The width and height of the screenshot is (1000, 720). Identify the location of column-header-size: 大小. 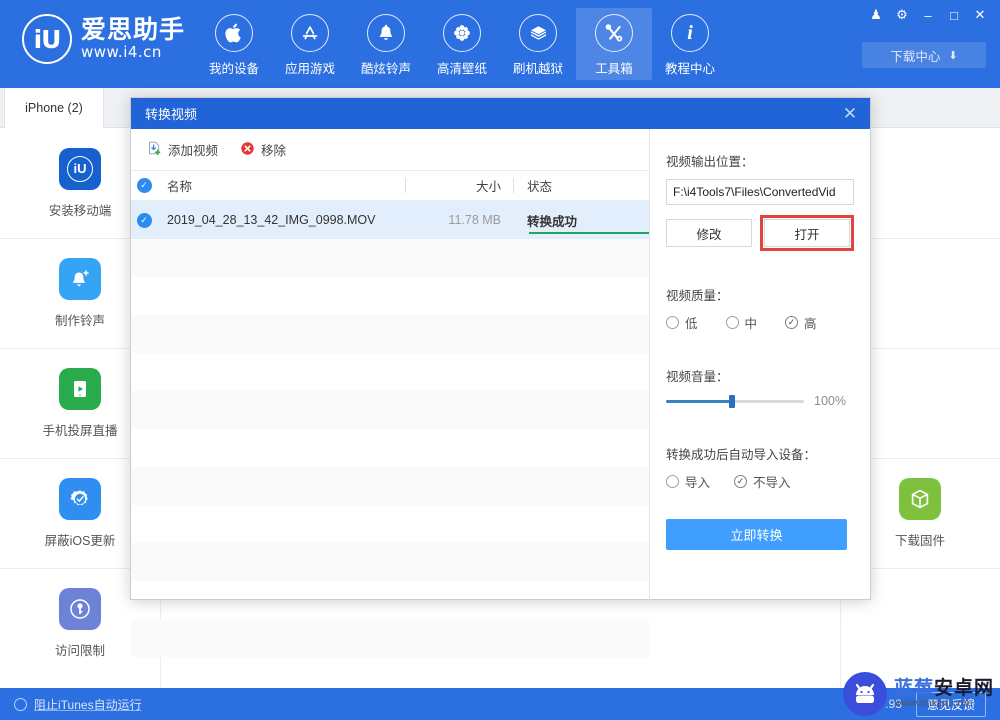
(459, 185).